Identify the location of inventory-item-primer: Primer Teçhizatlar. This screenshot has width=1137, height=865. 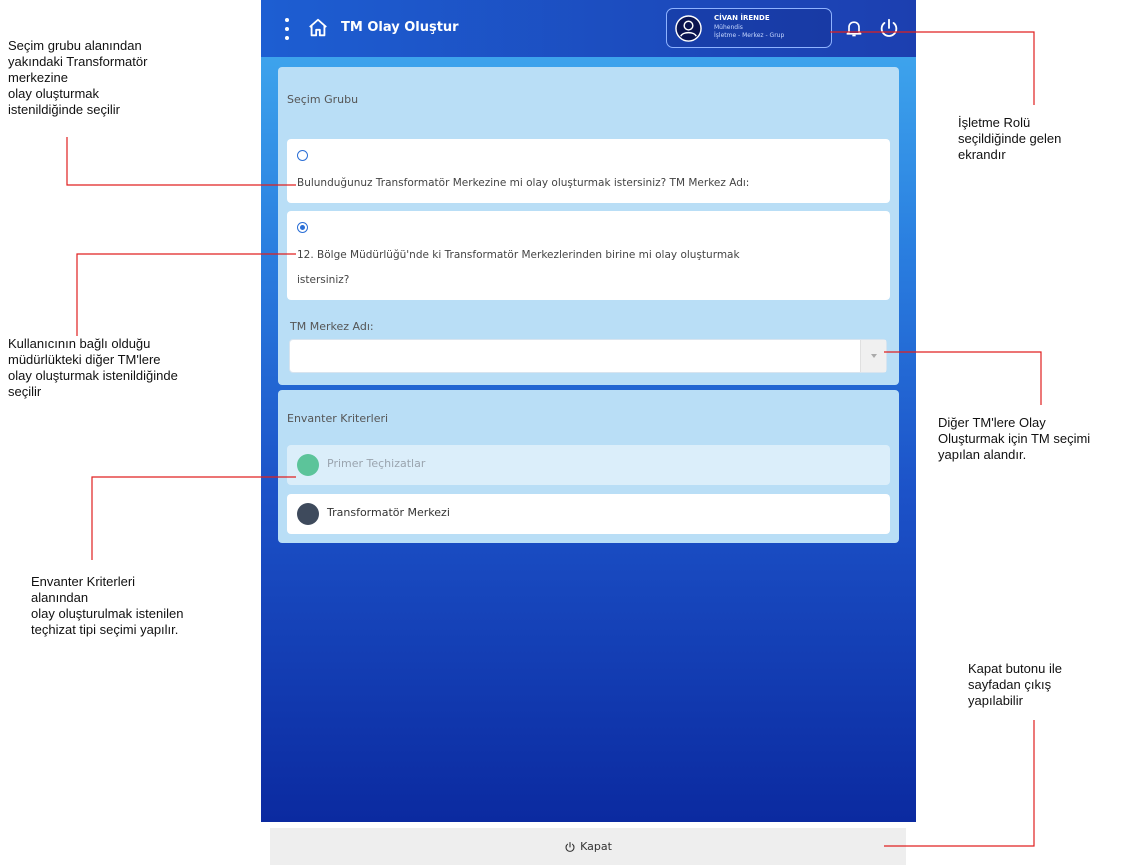
(588, 465).